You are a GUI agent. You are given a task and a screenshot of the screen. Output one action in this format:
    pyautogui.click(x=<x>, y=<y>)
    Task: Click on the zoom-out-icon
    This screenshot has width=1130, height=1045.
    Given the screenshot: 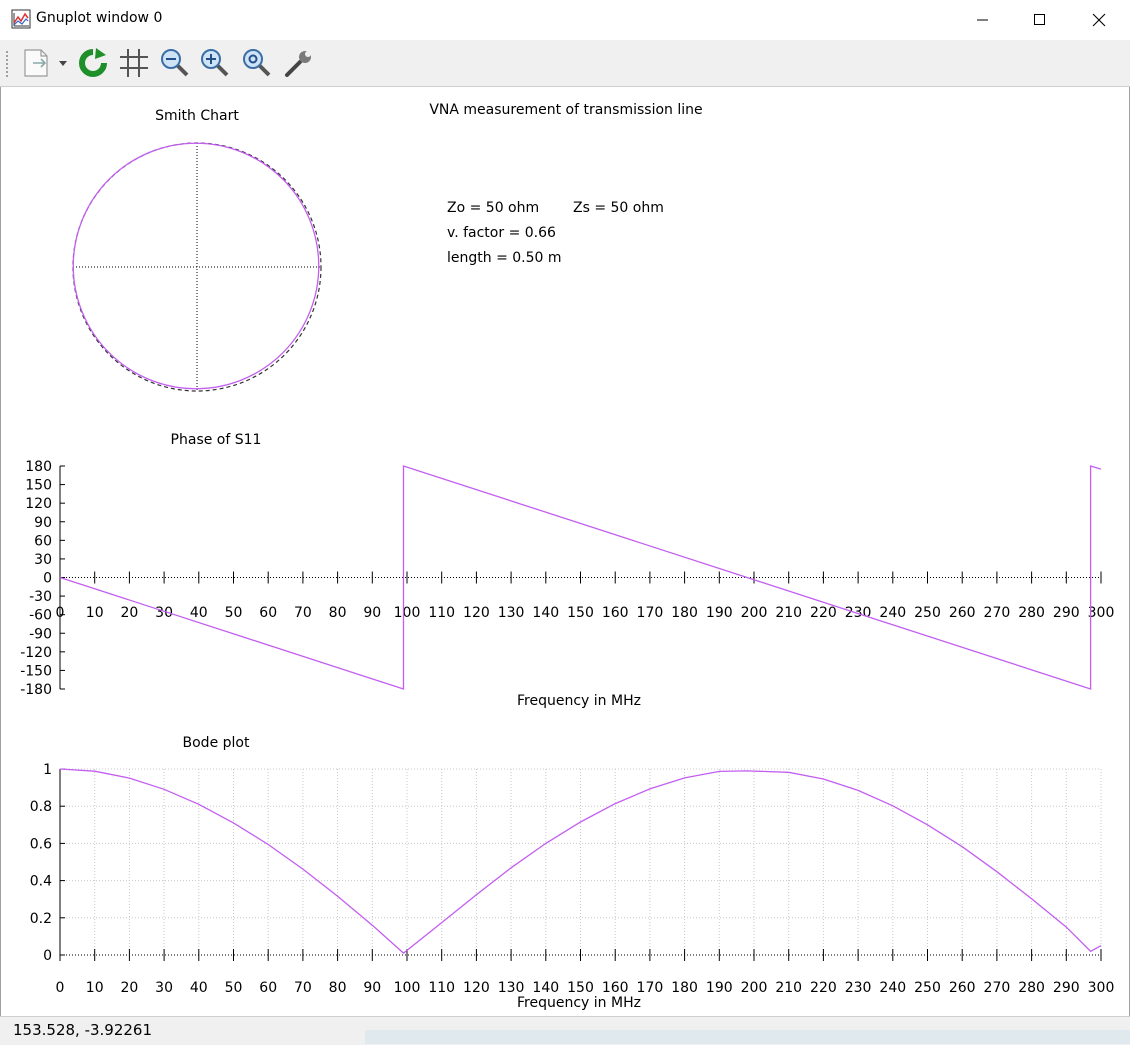 What is the action you would take?
    pyautogui.click(x=175, y=63)
    